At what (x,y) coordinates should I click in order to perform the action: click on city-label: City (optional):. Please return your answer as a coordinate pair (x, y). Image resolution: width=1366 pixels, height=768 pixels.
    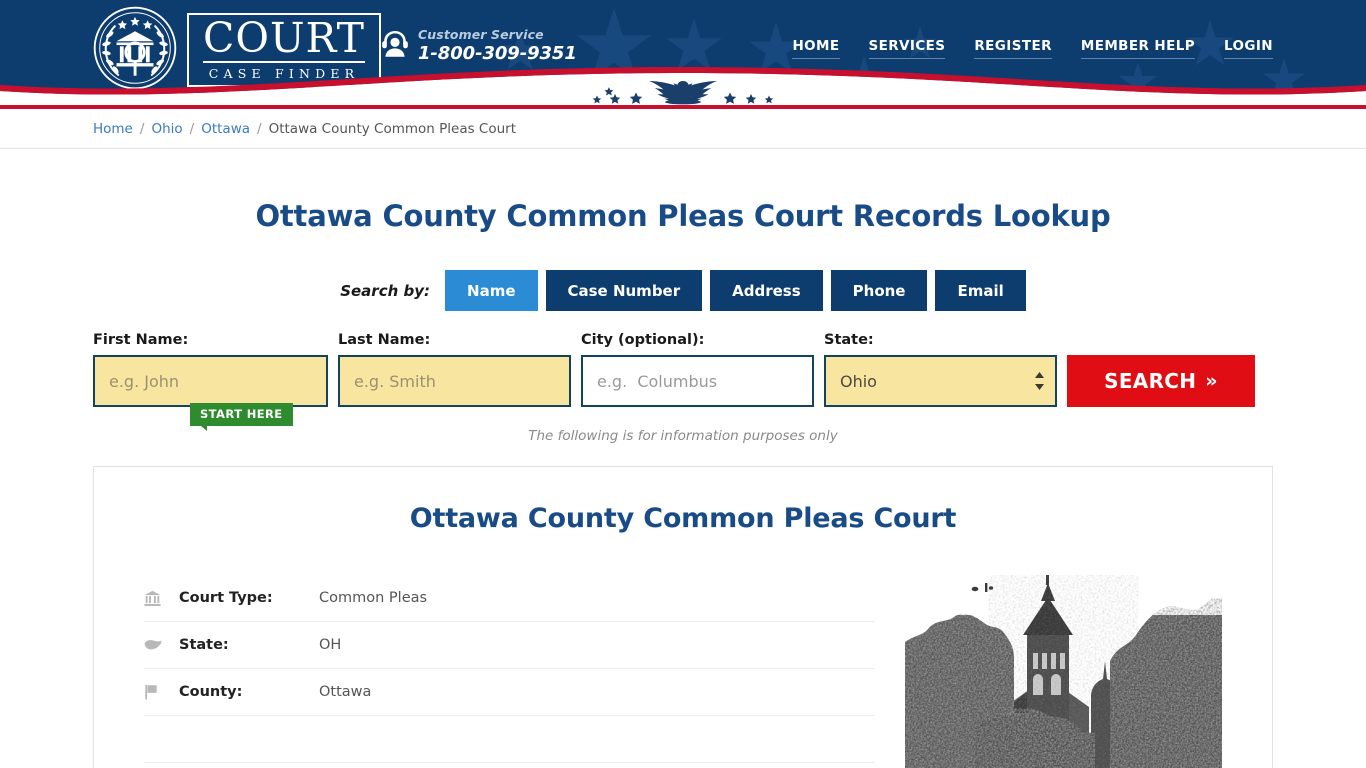
    Looking at the image, I should click on (643, 340).